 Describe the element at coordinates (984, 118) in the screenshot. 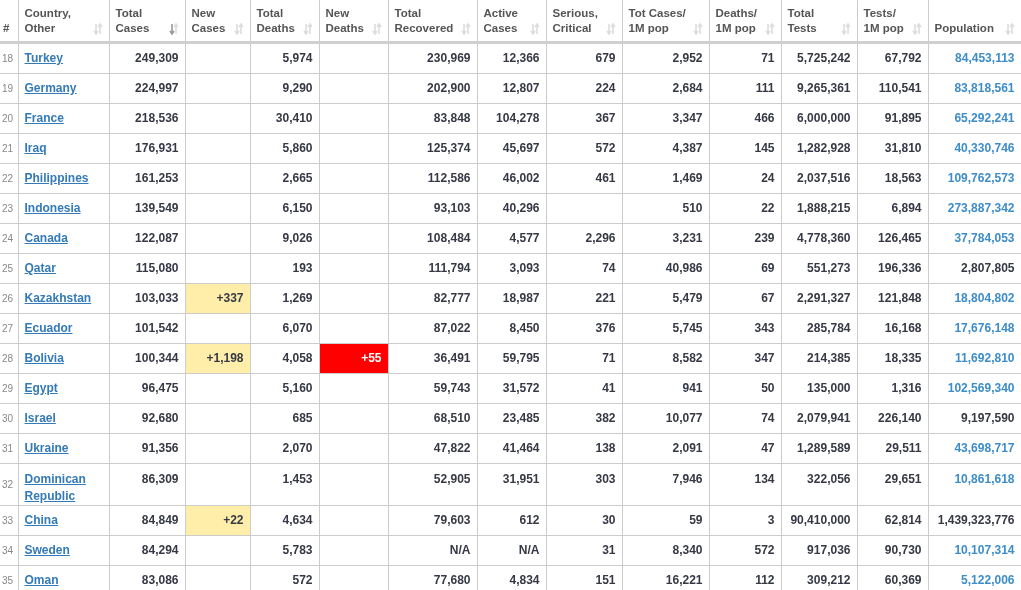

I see `population-link: 65,292,241` at that location.